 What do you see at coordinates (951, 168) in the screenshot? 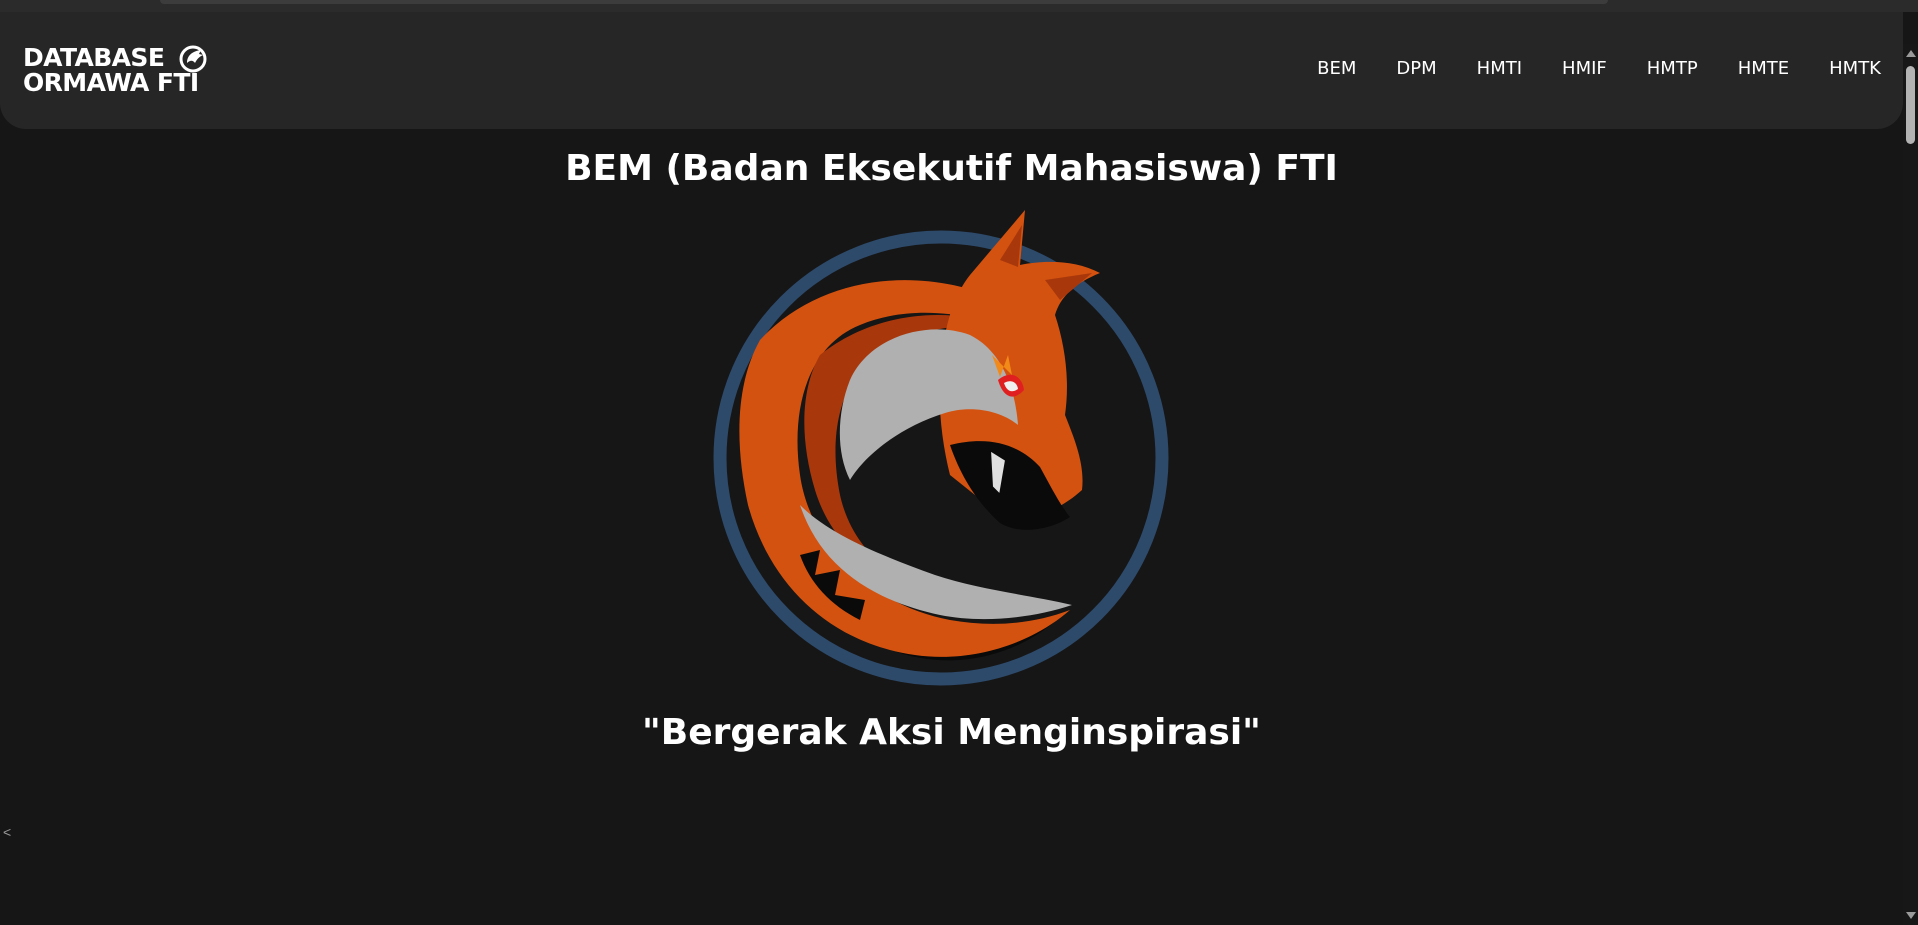
I see `page-title: BEM (Badan Eksekutif Mahasiswa) FTI` at bounding box center [951, 168].